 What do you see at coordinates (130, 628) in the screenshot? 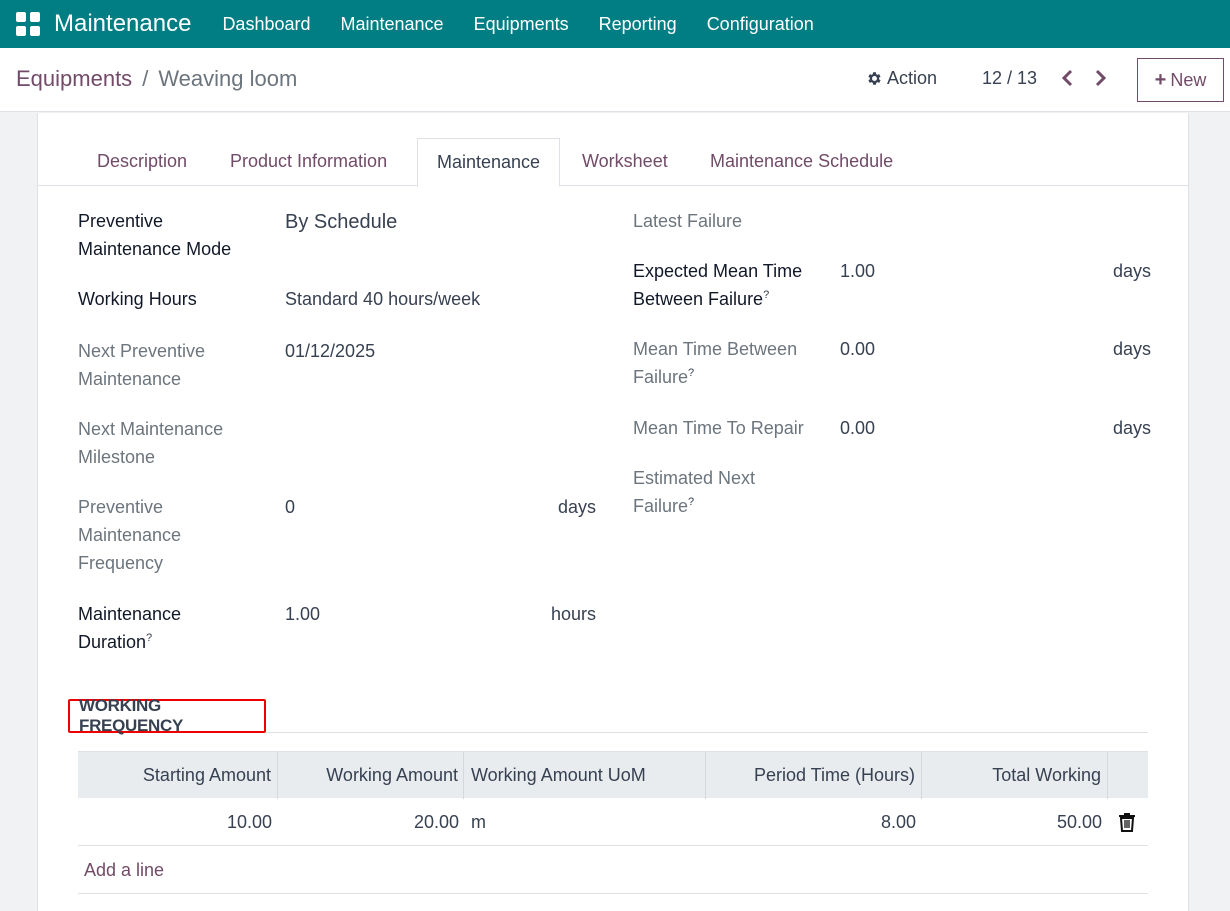
I see `maintenance-duration-label: Maintenance Duration?` at bounding box center [130, 628].